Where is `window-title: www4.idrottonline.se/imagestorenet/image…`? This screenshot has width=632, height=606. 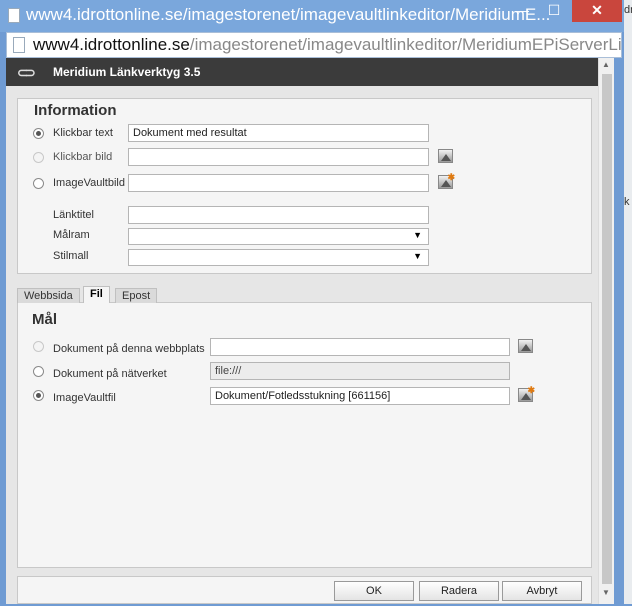 window-title: www4.idrottonline.se/imagestorenet/image… is located at coordinates (288, 14).